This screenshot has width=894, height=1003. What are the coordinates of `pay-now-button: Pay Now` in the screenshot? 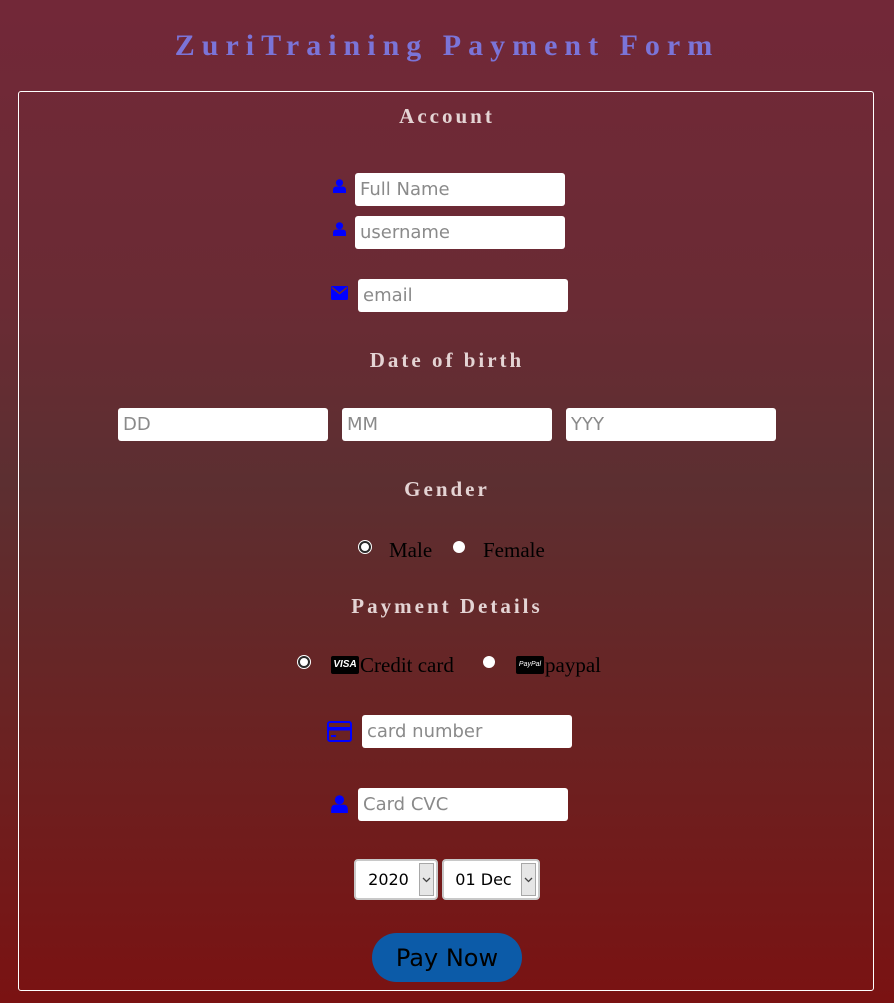 It's located at (447, 957).